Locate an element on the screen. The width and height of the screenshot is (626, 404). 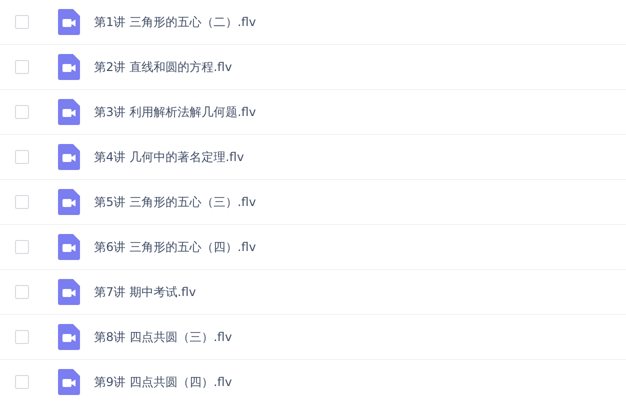
file-name: 第9讲 四点共圆（四）.flv is located at coordinates (163, 382).